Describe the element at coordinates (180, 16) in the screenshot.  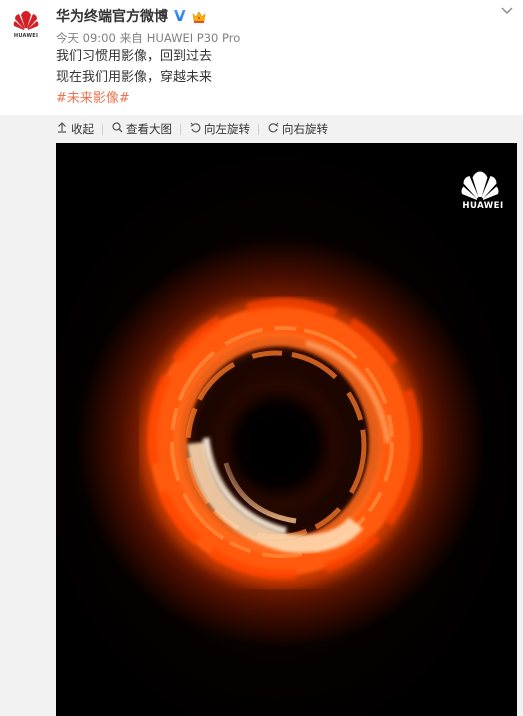
I see `verified-badge: V` at that location.